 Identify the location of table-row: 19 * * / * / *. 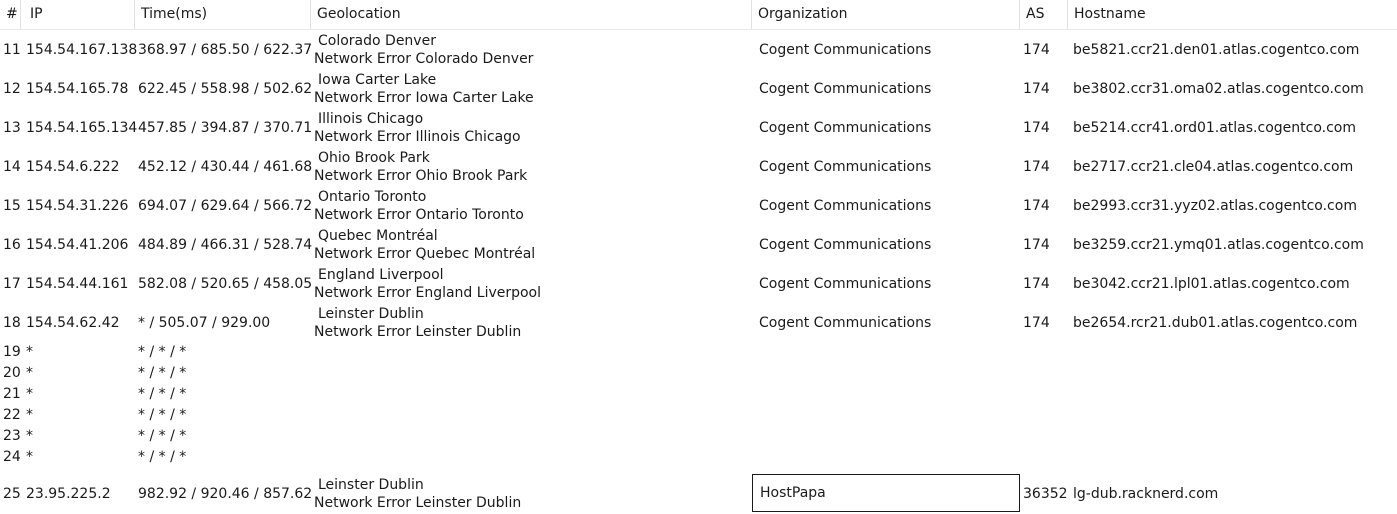
(698, 352).